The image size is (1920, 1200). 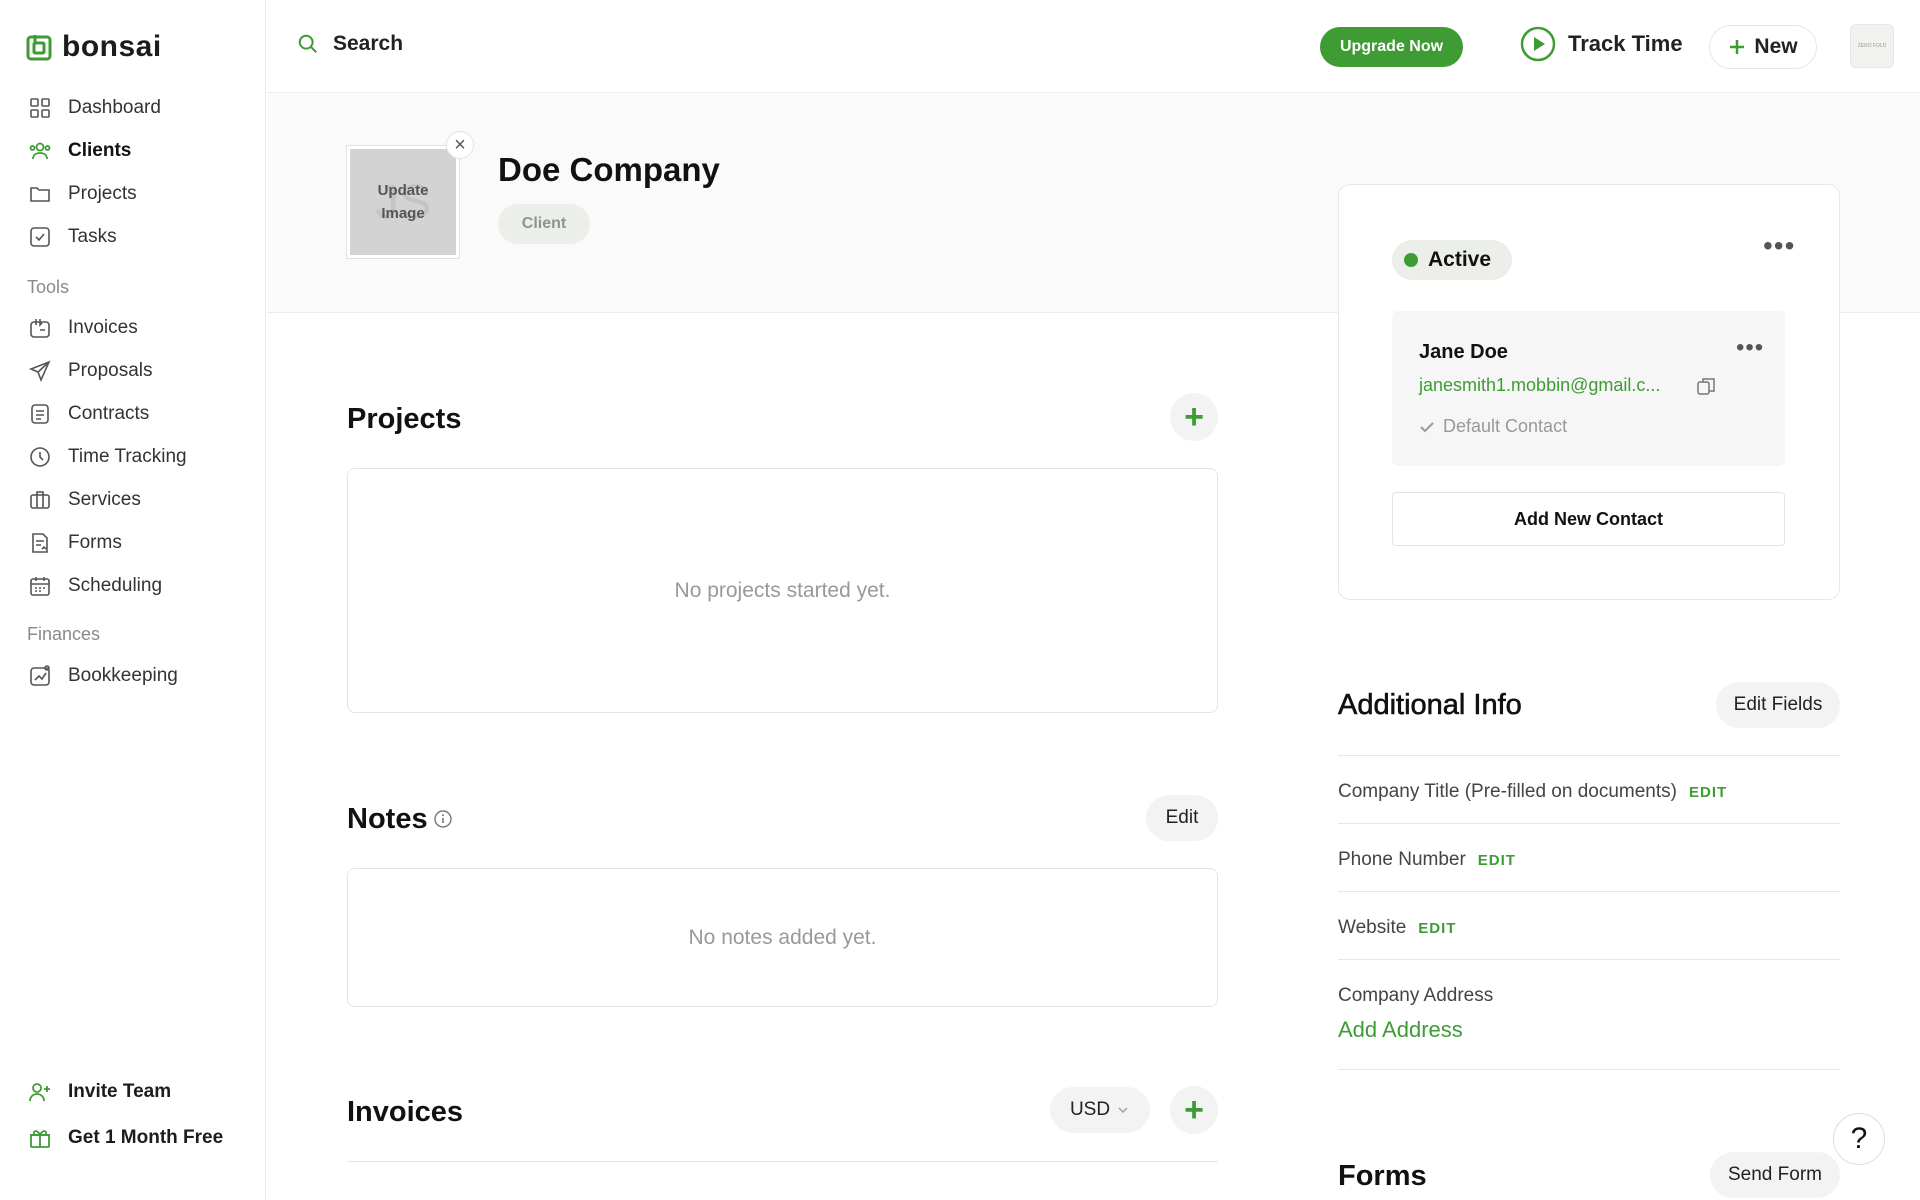 I want to click on add-invoice-button: +, so click(x=1194, y=1110).